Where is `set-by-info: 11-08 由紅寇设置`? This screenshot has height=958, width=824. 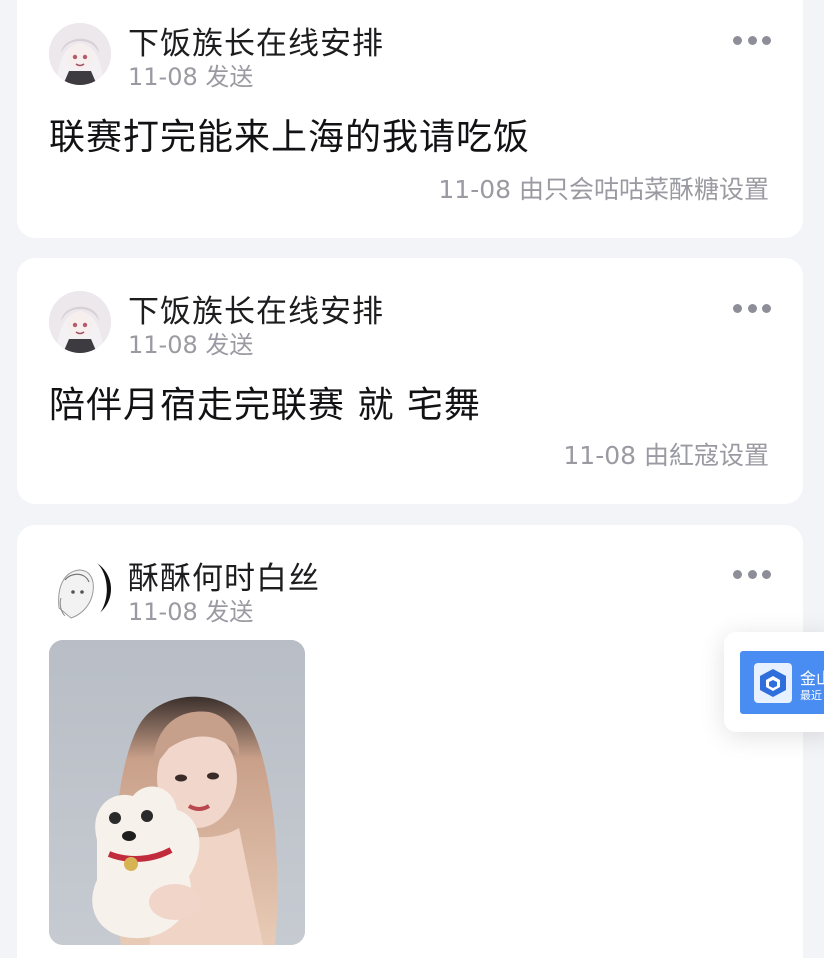
set-by-info: 11-08 由紅寇设置 is located at coordinates (666, 455).